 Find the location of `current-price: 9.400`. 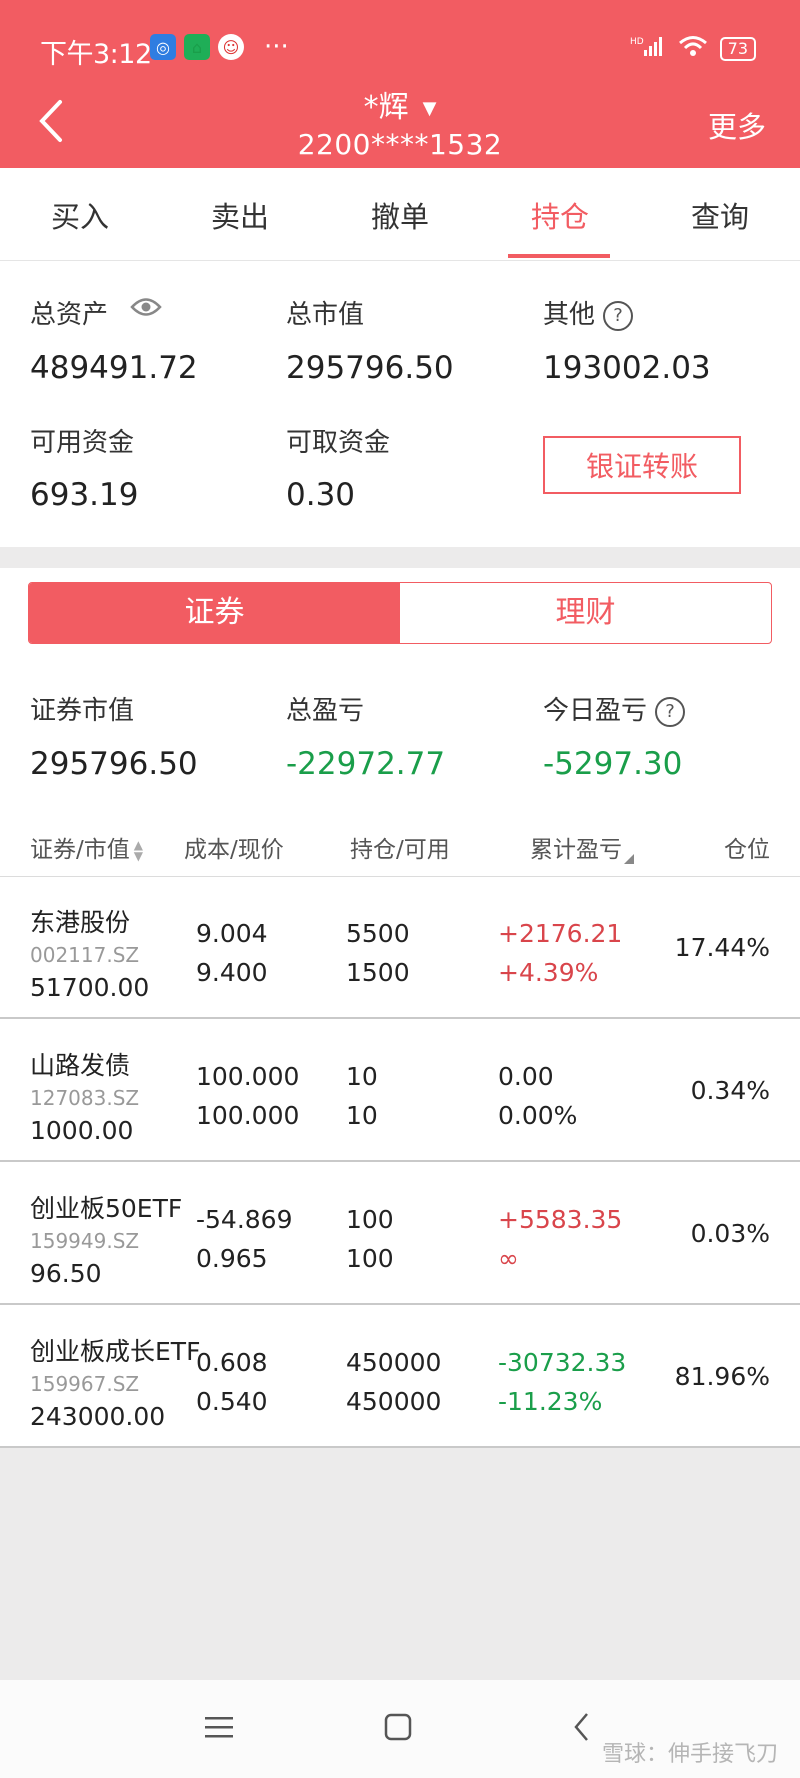

current-price: 9.400 is located at coordinates (232, 972).